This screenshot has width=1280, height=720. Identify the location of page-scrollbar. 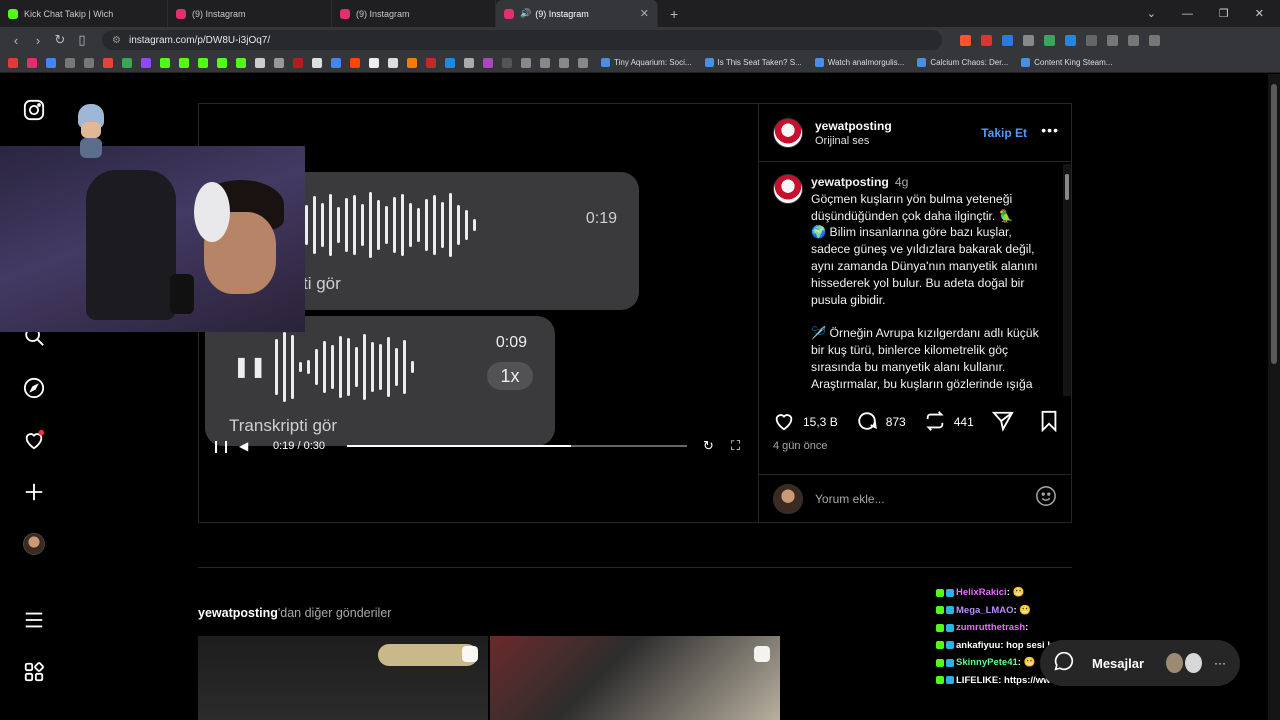
(1274, 397).